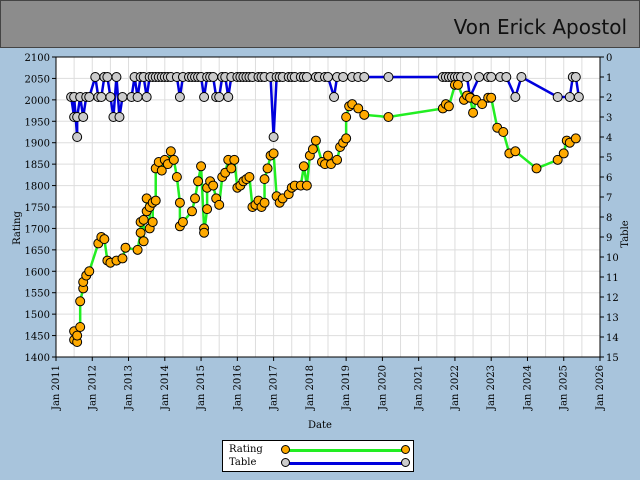 This screenshot has height=480, width=640. I want to click on y-tick-label: 1750, so click(37, 208).